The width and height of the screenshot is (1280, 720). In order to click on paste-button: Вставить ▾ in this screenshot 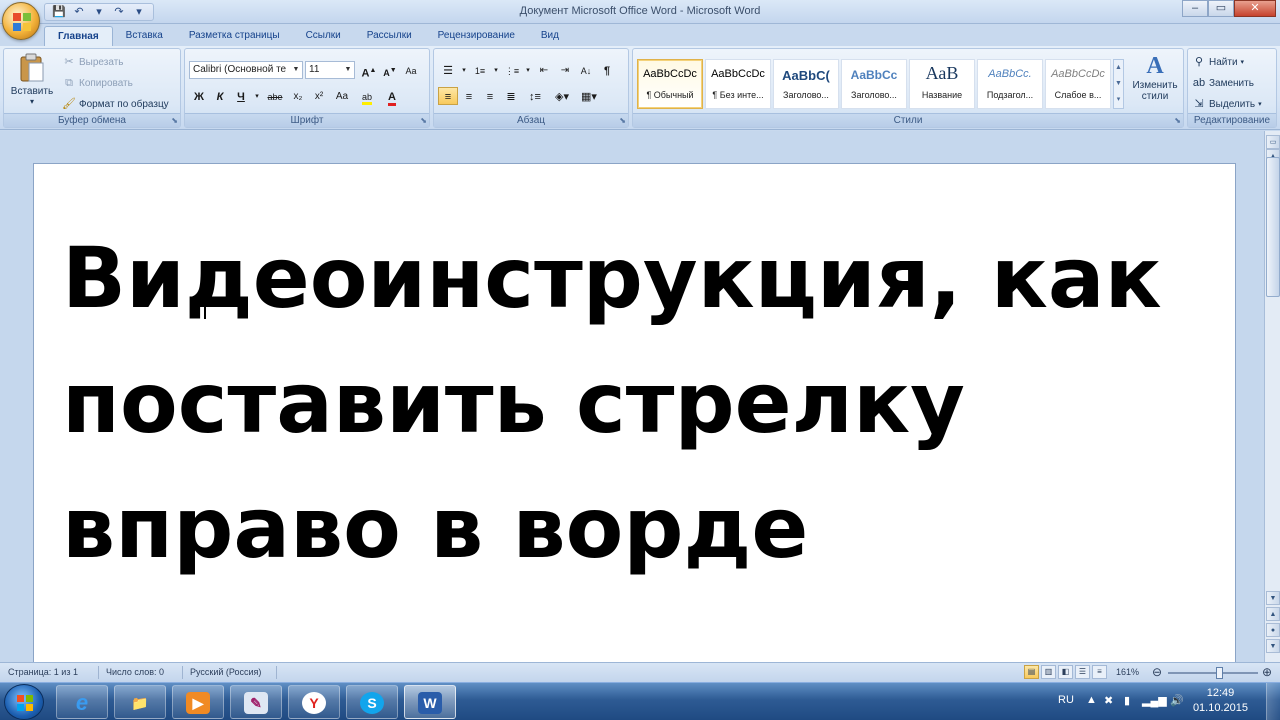, I will do `click(32, 79)`.